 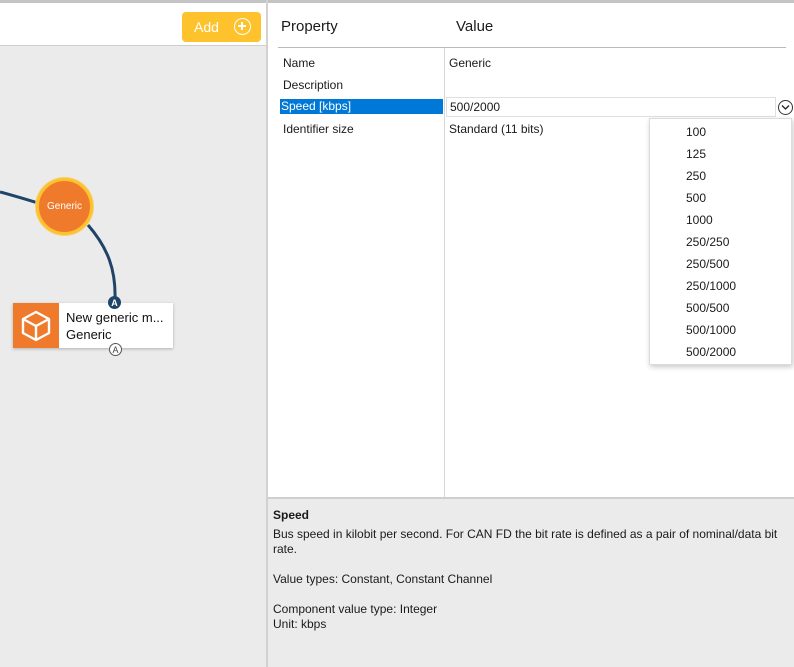 I want to click on prop-name-description: Description, so click(x=313, y=85).